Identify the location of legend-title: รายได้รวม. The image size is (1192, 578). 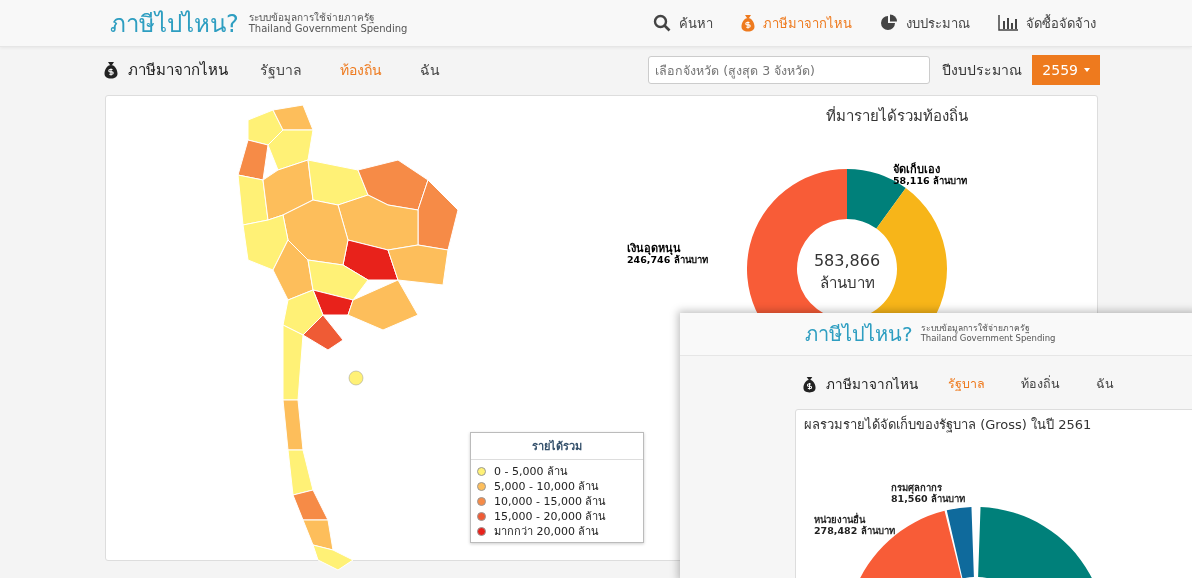
(557, 446).